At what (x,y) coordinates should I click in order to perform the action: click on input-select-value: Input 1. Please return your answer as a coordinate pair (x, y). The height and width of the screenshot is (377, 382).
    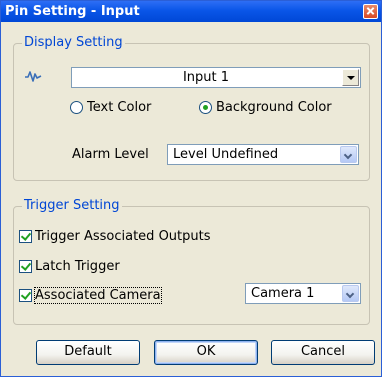
    Looking at the image, I should click on (206, 77).